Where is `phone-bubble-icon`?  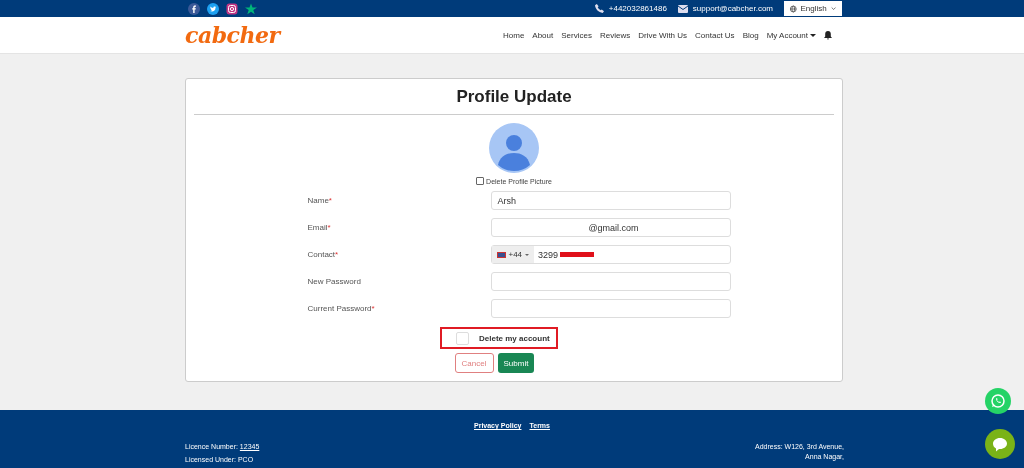 phone-bubble-icon is located at coordinates (998, 401).